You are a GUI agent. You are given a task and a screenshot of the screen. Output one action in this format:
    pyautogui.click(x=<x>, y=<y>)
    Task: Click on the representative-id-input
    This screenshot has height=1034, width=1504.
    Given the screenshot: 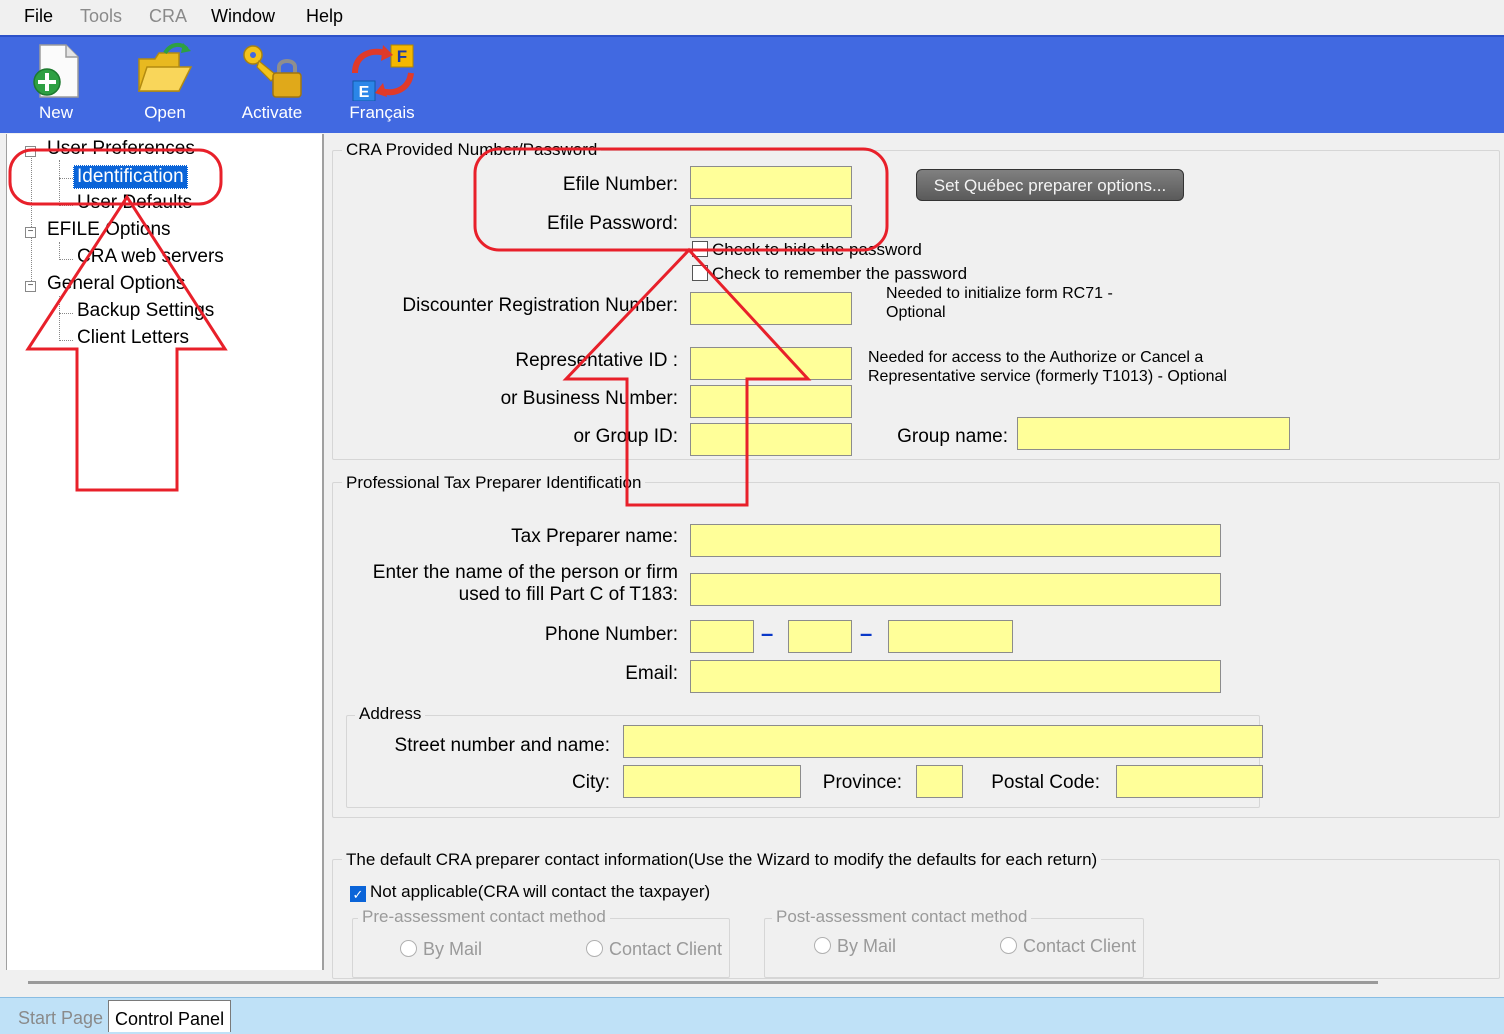 What is the action you would take?
    pyautogui.click(x=771, y=363)
    